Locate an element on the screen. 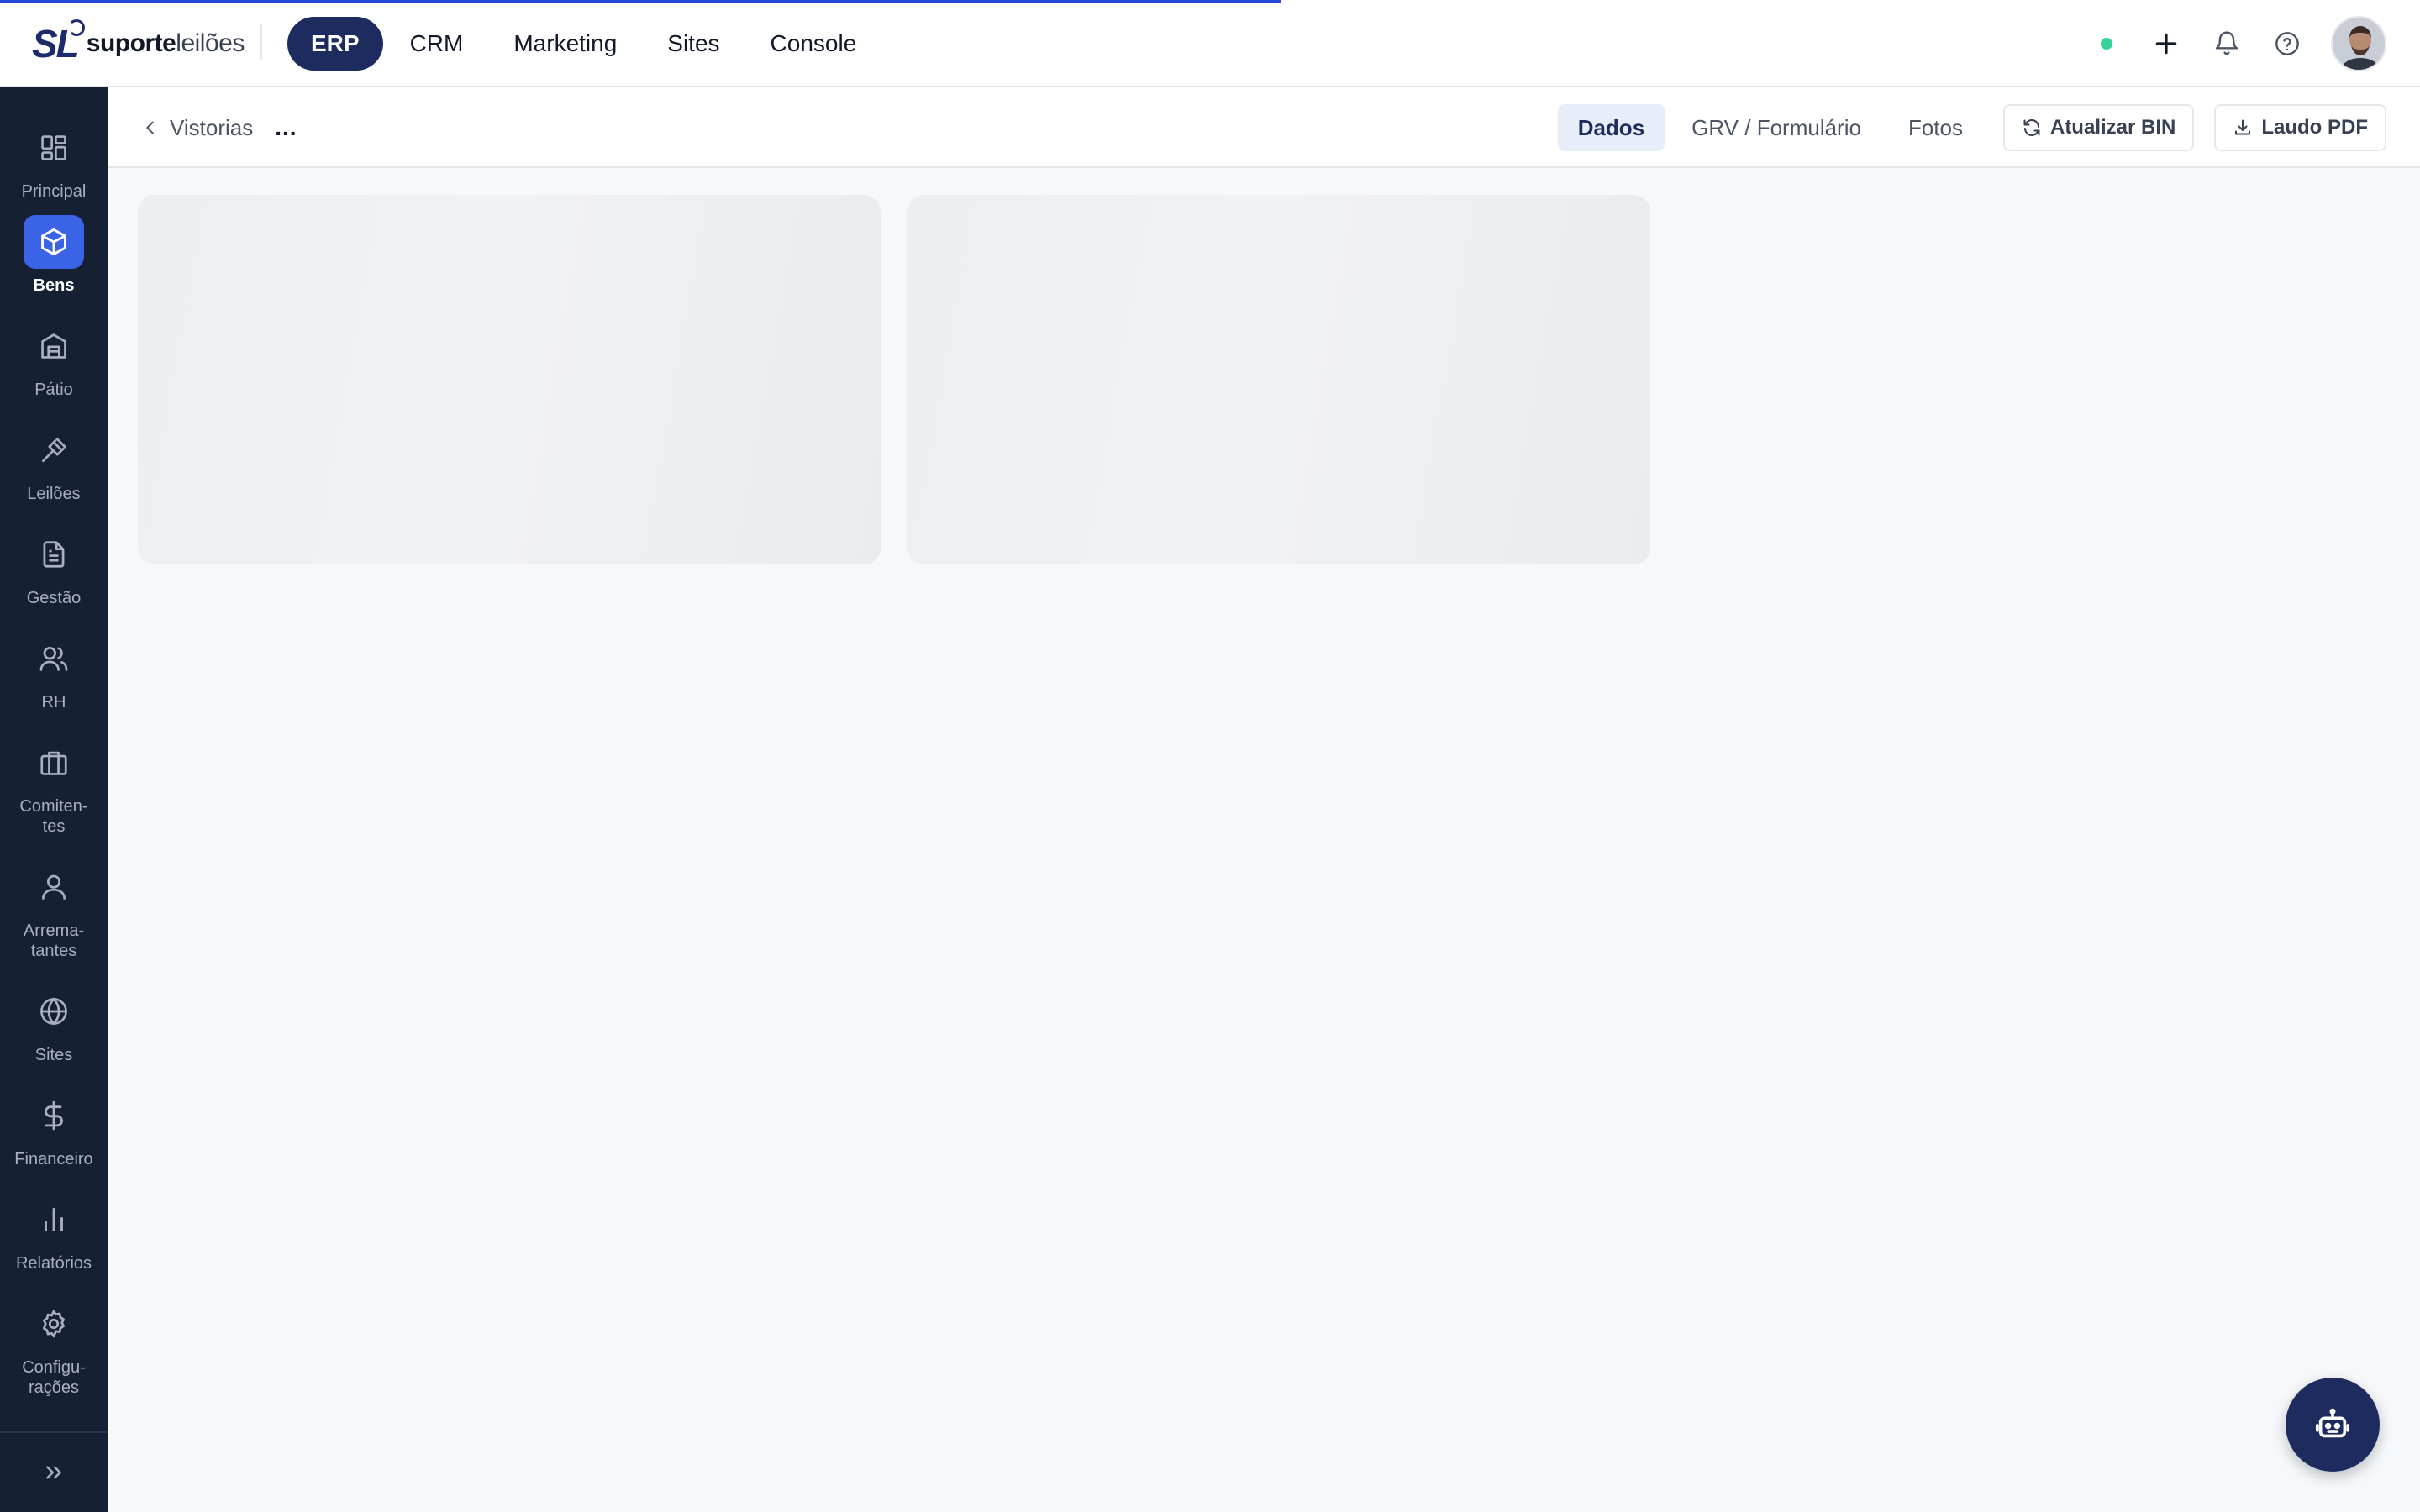  sidebar-item-label: Bens is located at coordinates (54, 285).